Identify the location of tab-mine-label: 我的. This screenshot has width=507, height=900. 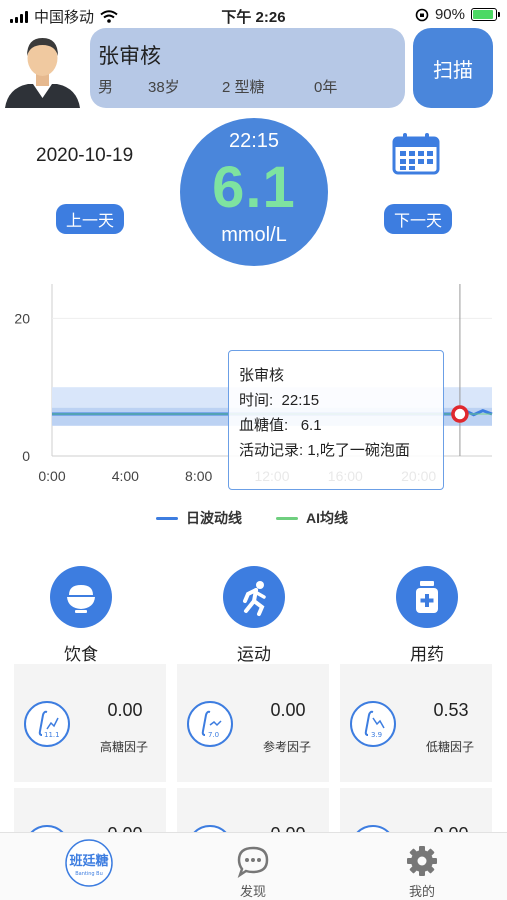
(421, 891).